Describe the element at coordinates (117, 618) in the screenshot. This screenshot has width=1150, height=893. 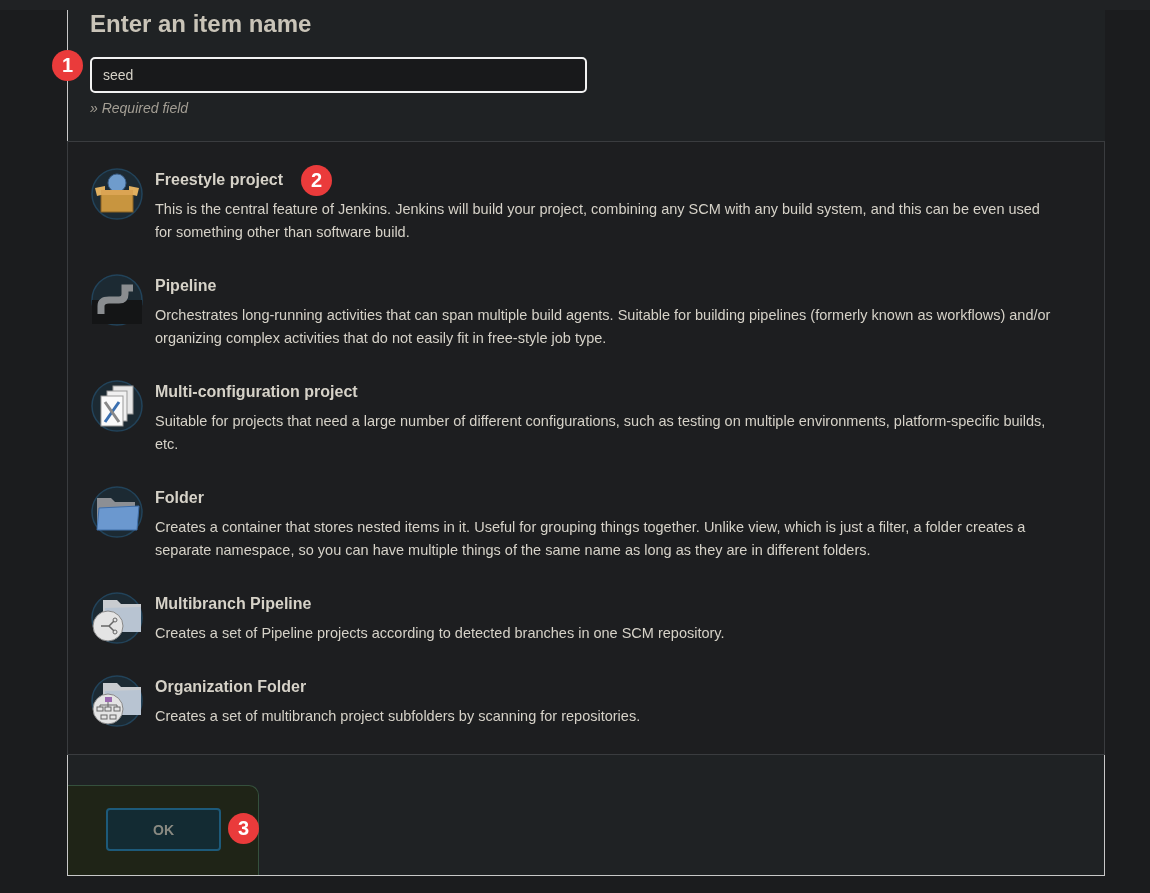
I see `branch-folder-icon` at that location.